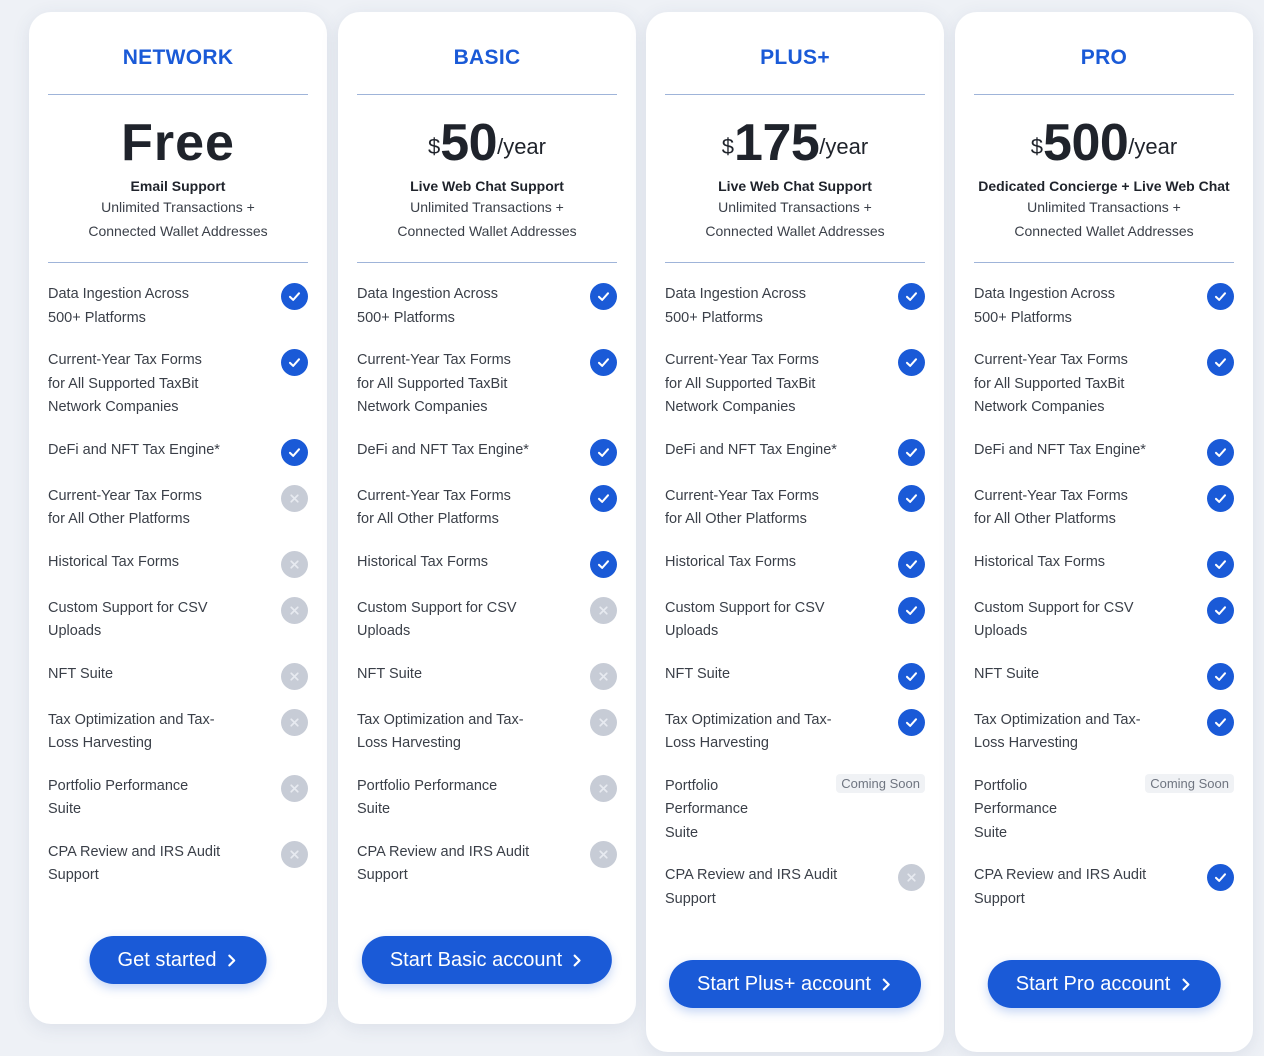 The width and height of the screenshot is (1264, 1056). I want to click on feature-label: NFT Suite, so click(697, 675).